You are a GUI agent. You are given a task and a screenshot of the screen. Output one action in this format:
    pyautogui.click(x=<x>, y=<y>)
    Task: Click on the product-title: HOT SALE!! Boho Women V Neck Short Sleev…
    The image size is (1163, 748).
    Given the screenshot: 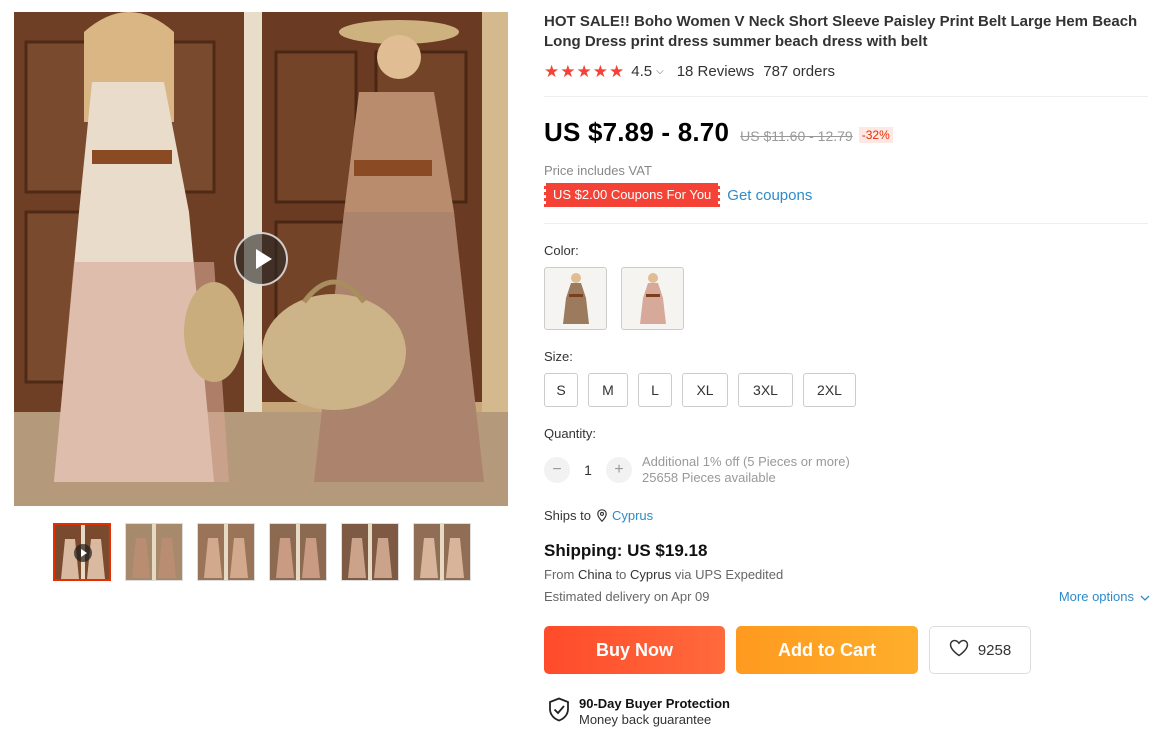 What is the action you would take?
    pyautogui.click(x=841, y=31)
    